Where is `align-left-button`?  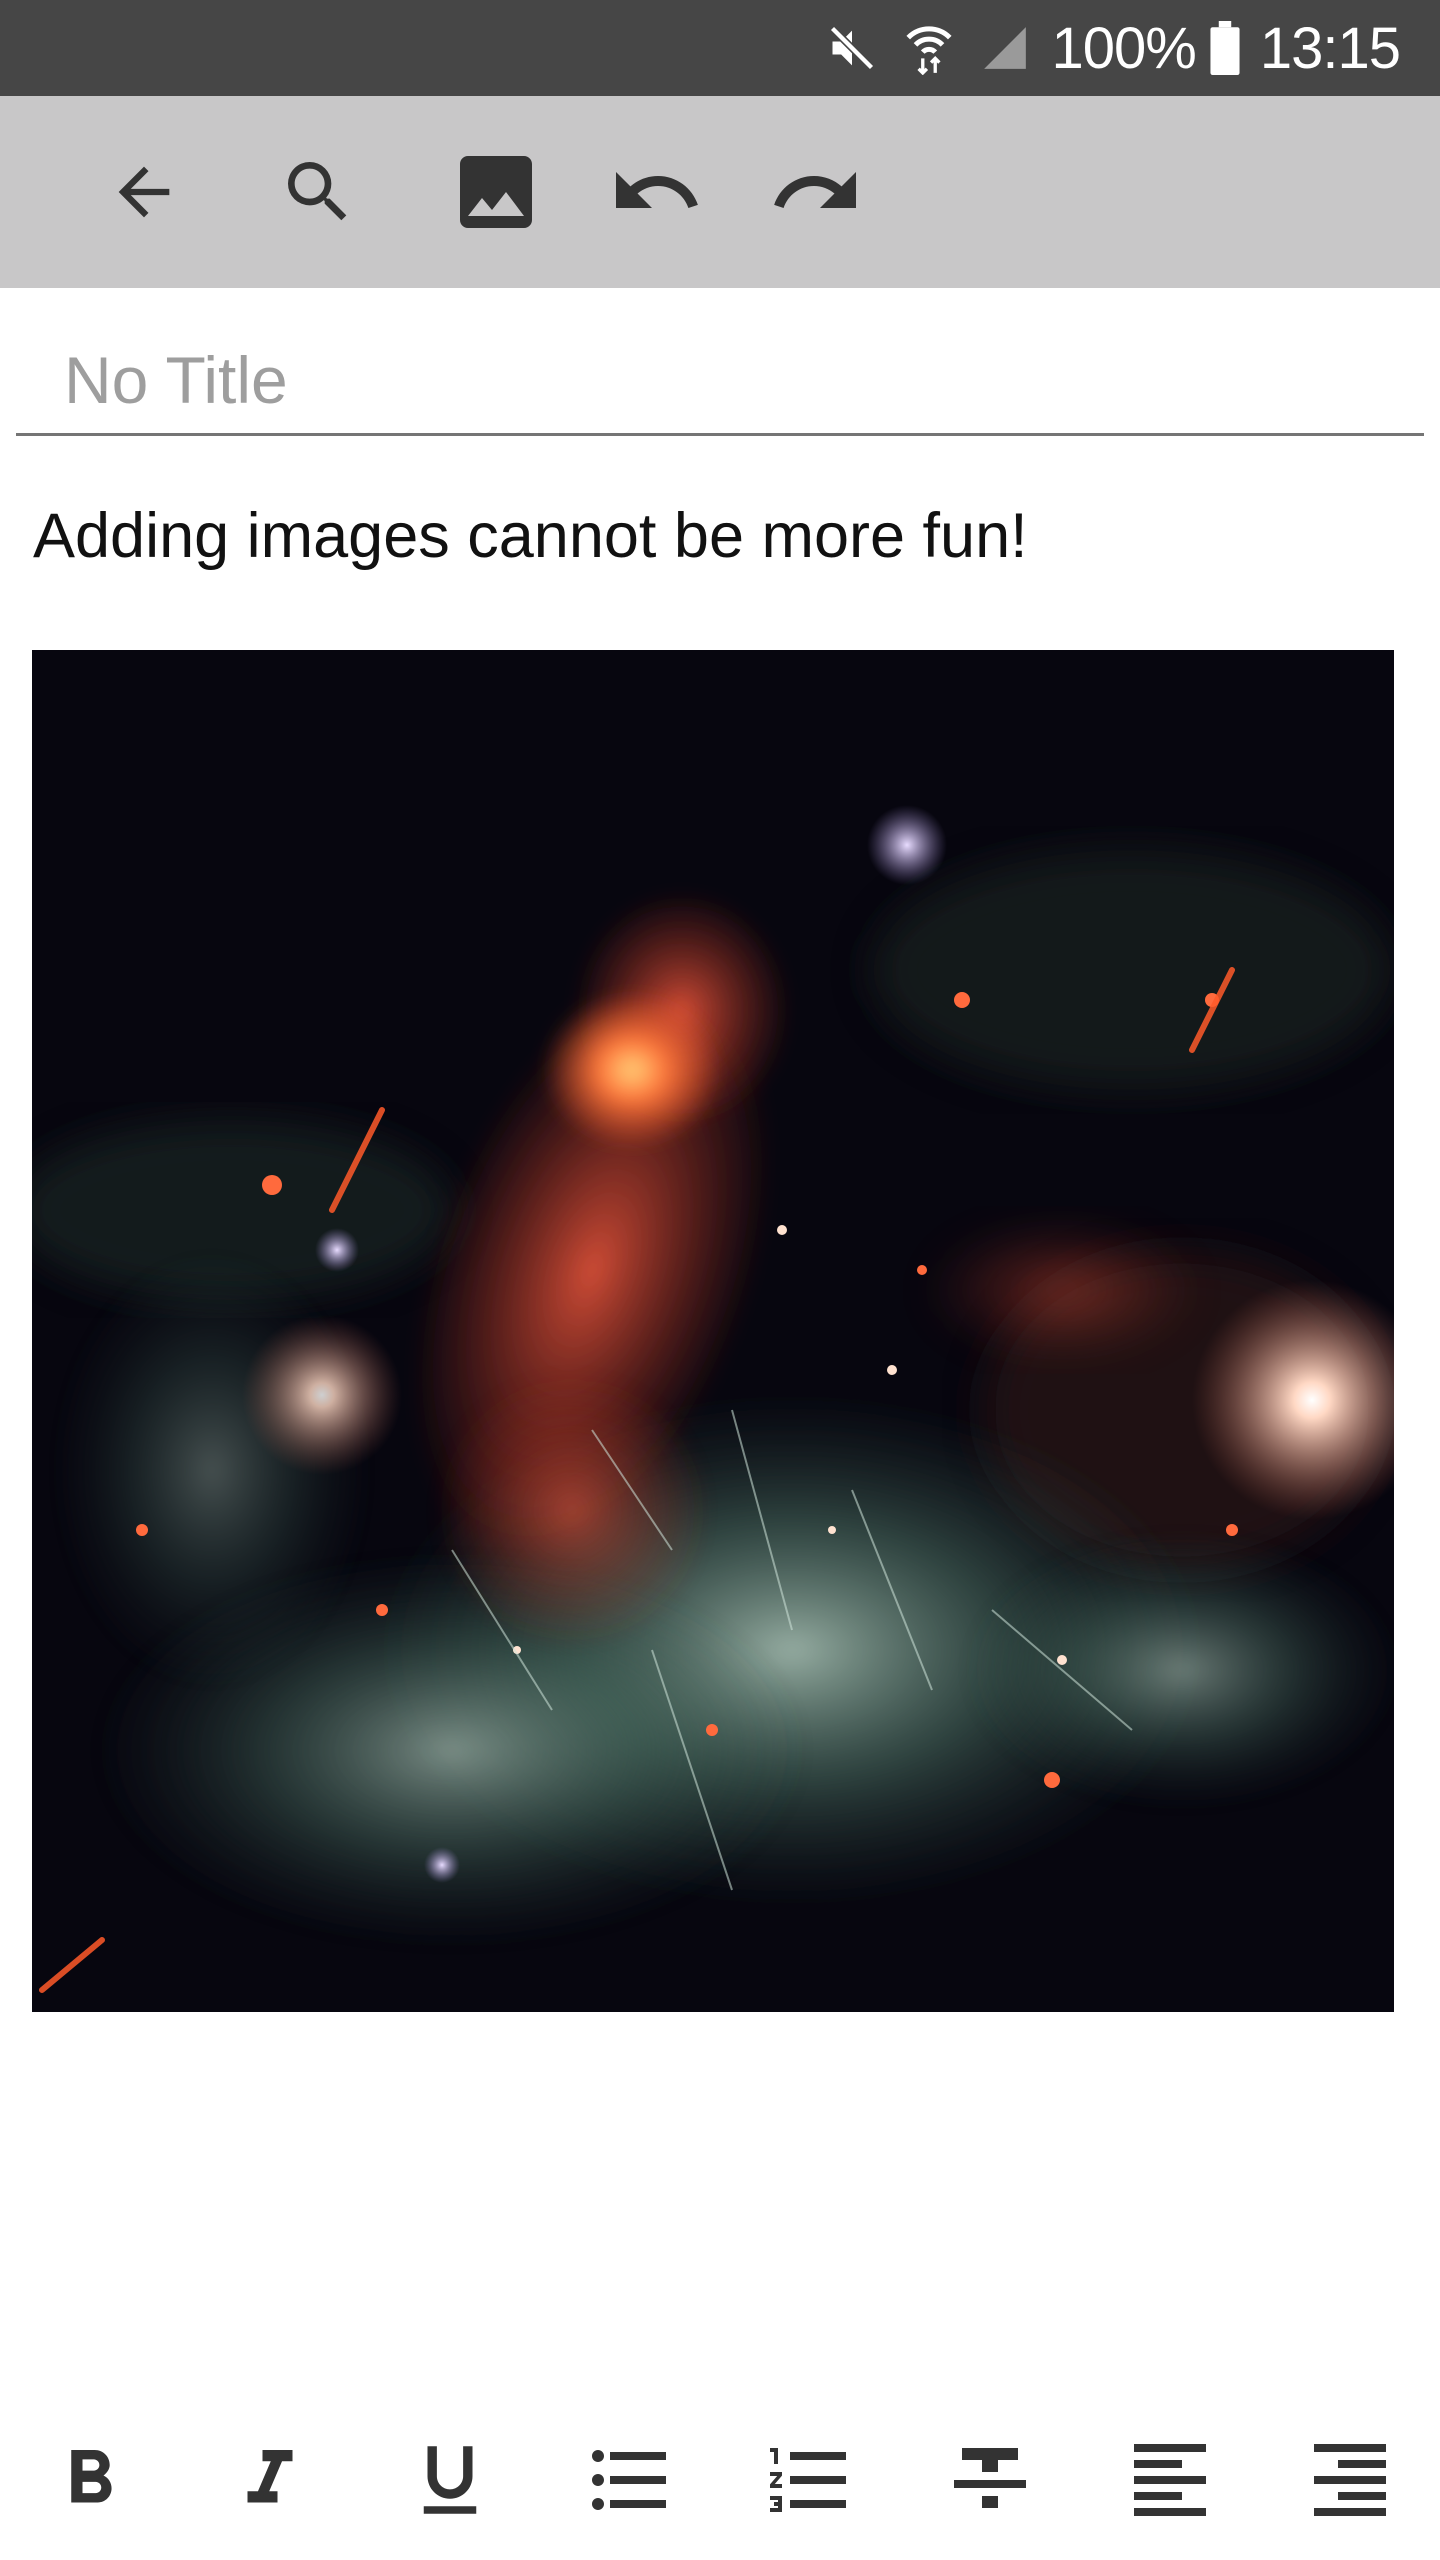
align-left-button is located at coordinates (1170, 2480).